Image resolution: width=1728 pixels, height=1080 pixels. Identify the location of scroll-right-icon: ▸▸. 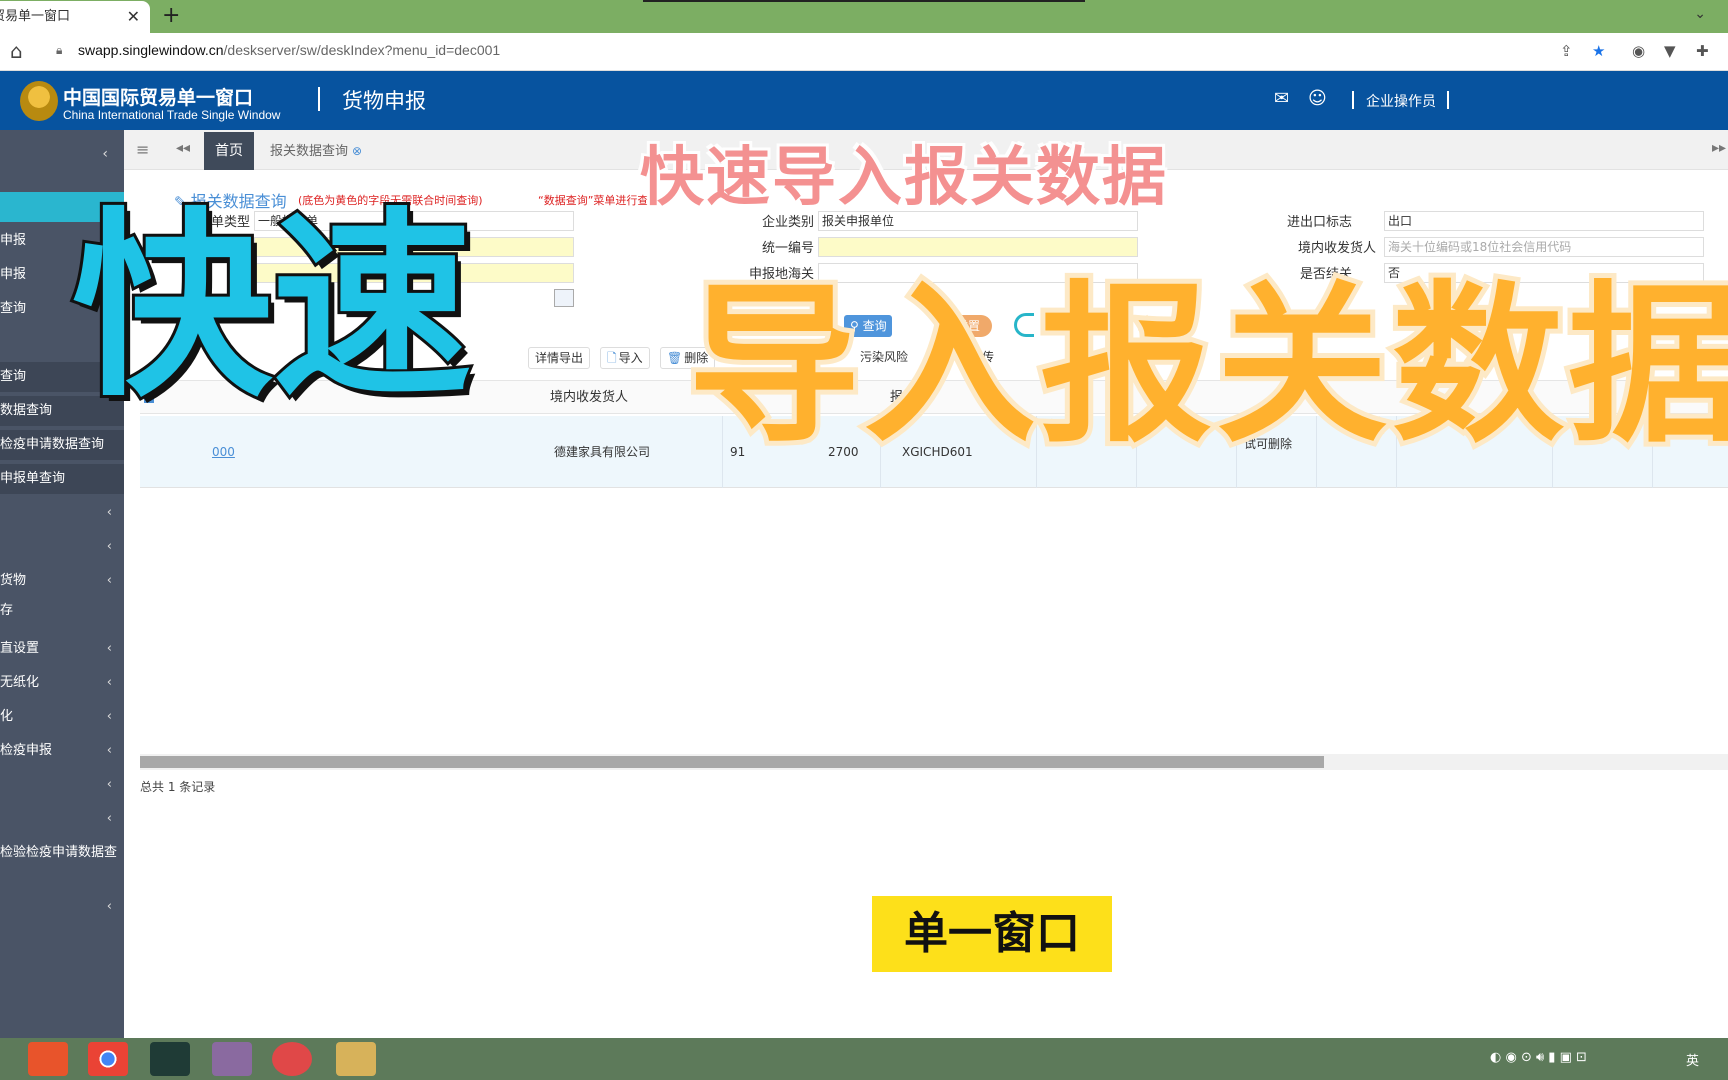
(1719, 148).